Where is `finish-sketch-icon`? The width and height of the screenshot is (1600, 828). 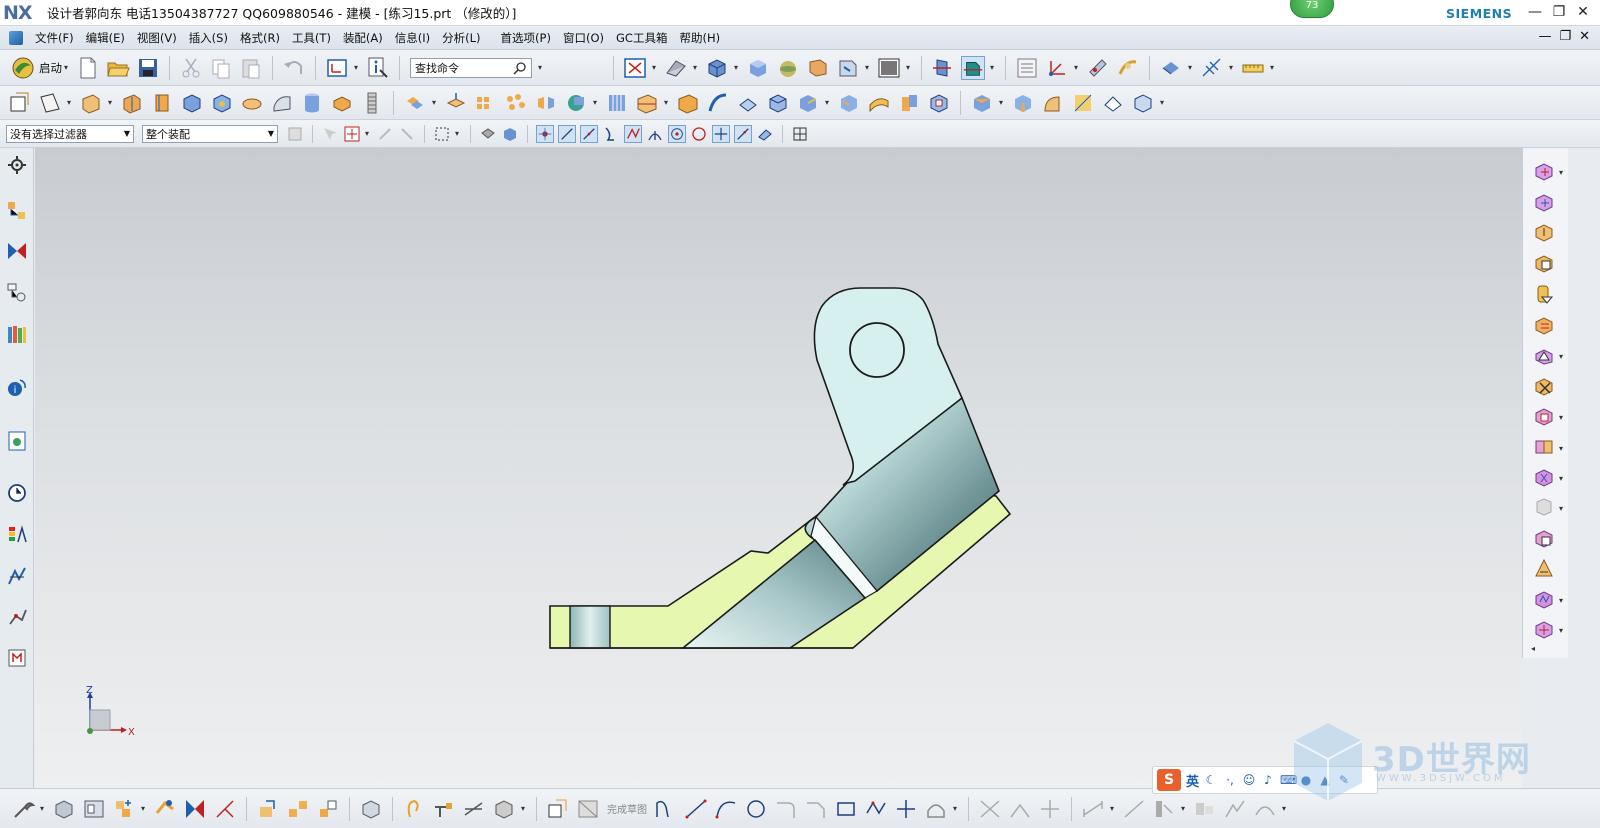 finish-sketch-icon is located at coordinates (588, 809).